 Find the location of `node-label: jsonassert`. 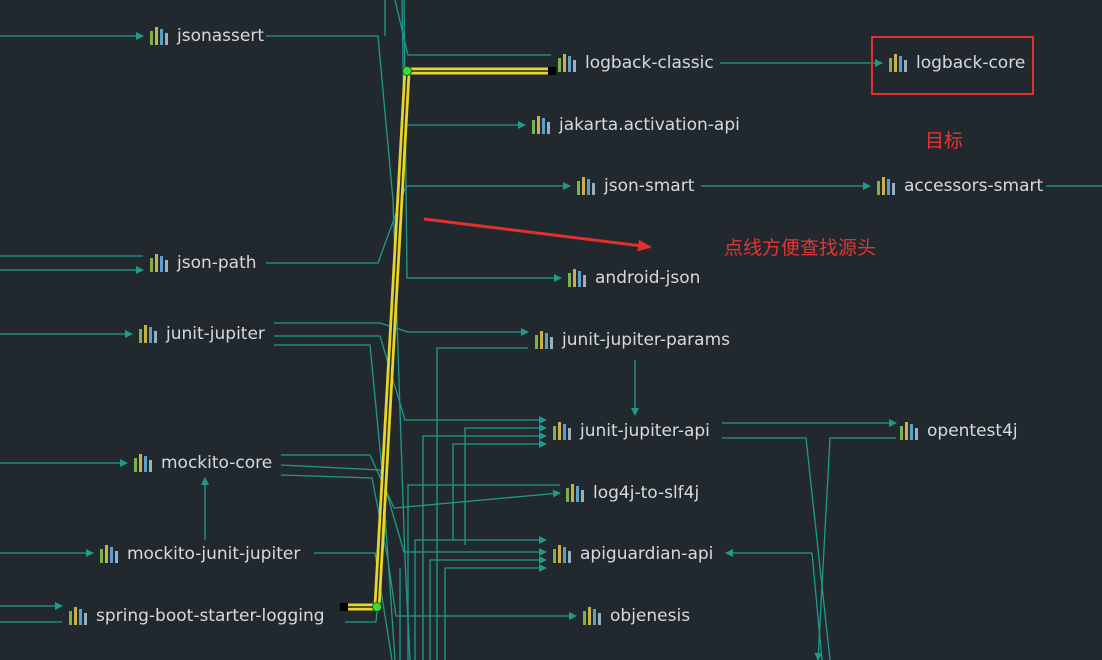

node-label: jsonassert is located at coordinates (221, 36).